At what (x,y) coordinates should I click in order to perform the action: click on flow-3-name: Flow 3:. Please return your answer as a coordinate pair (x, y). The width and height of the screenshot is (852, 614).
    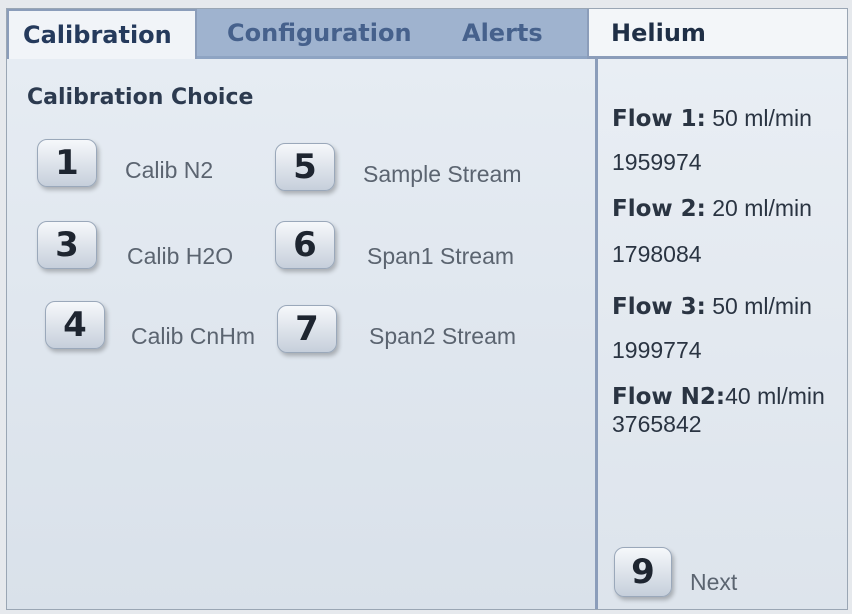
    Looking at the image, I should click on (659, 307).